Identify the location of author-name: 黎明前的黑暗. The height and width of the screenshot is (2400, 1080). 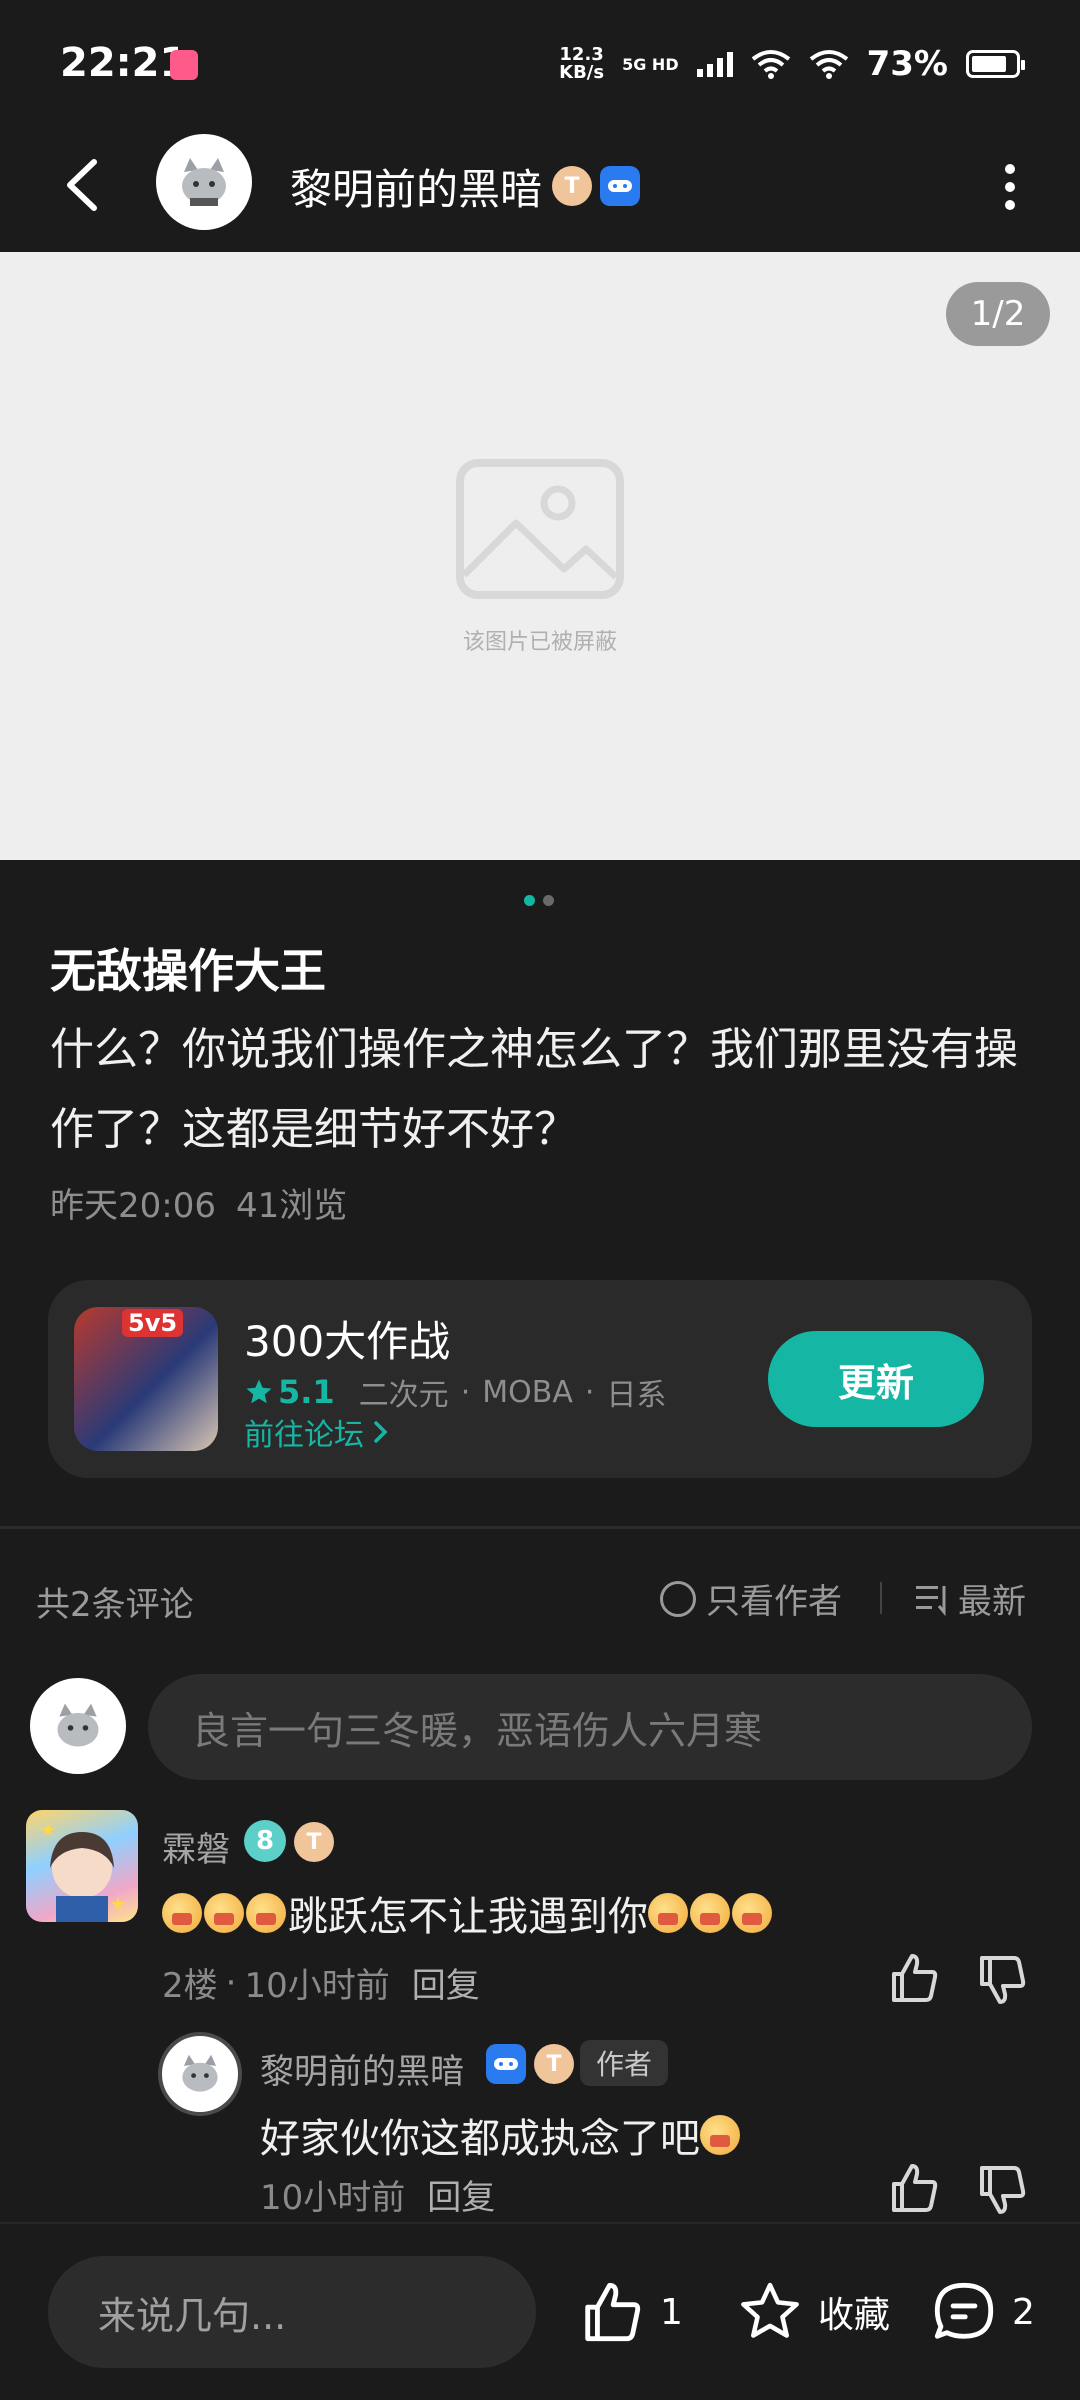
(416, 186).